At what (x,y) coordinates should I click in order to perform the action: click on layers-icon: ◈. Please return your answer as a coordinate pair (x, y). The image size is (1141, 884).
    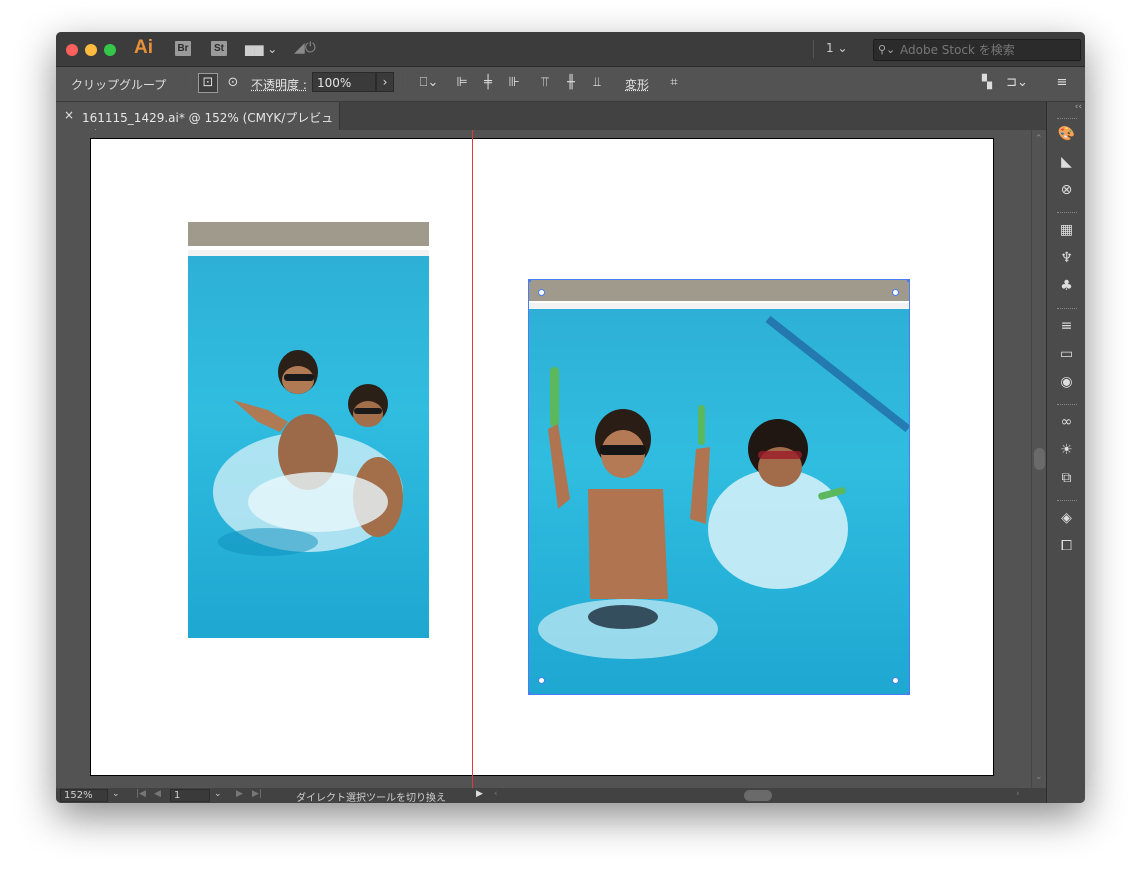
    Looking at the image, I should click on (1066, 518).